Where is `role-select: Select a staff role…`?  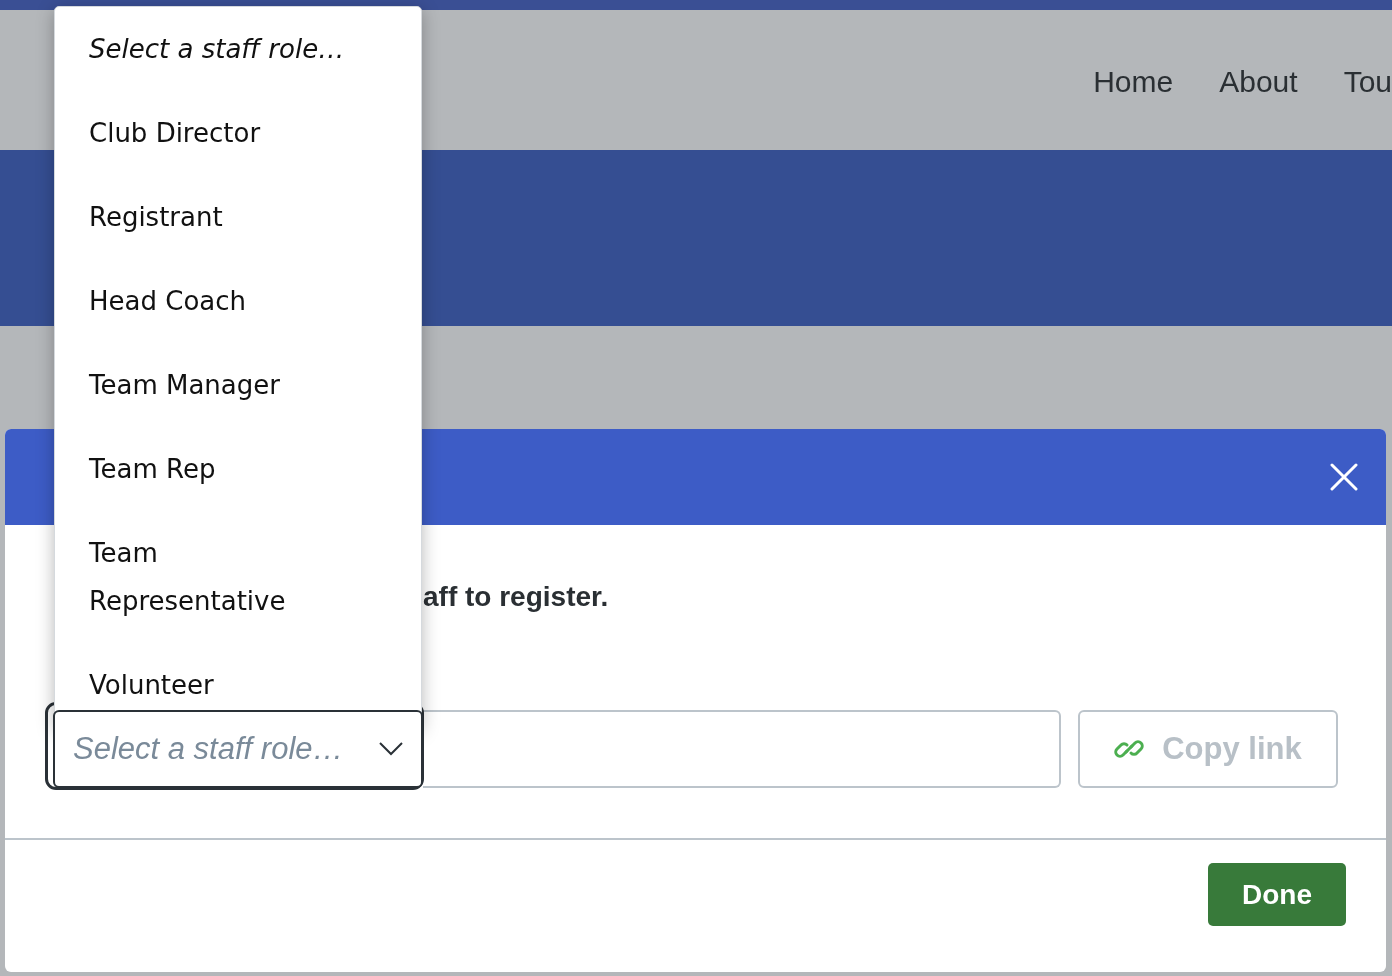 role-select: Select a staff role… is located at coordinates (238, 749).